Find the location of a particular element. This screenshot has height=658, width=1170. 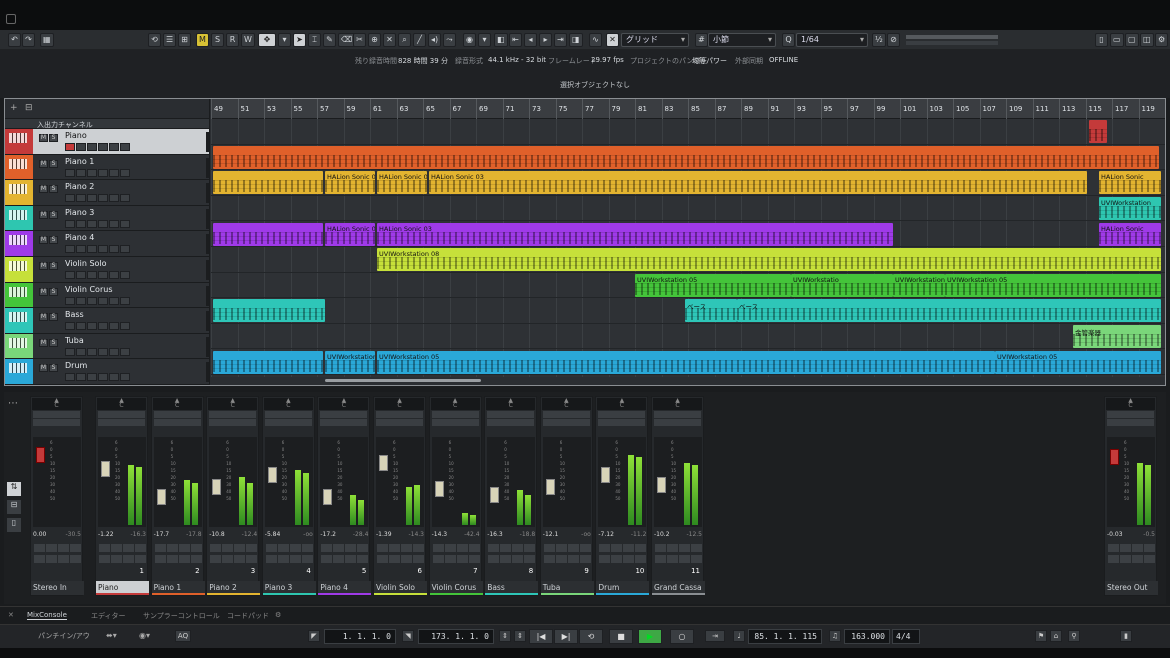

lanes-button is located at coordinates (103, 274).